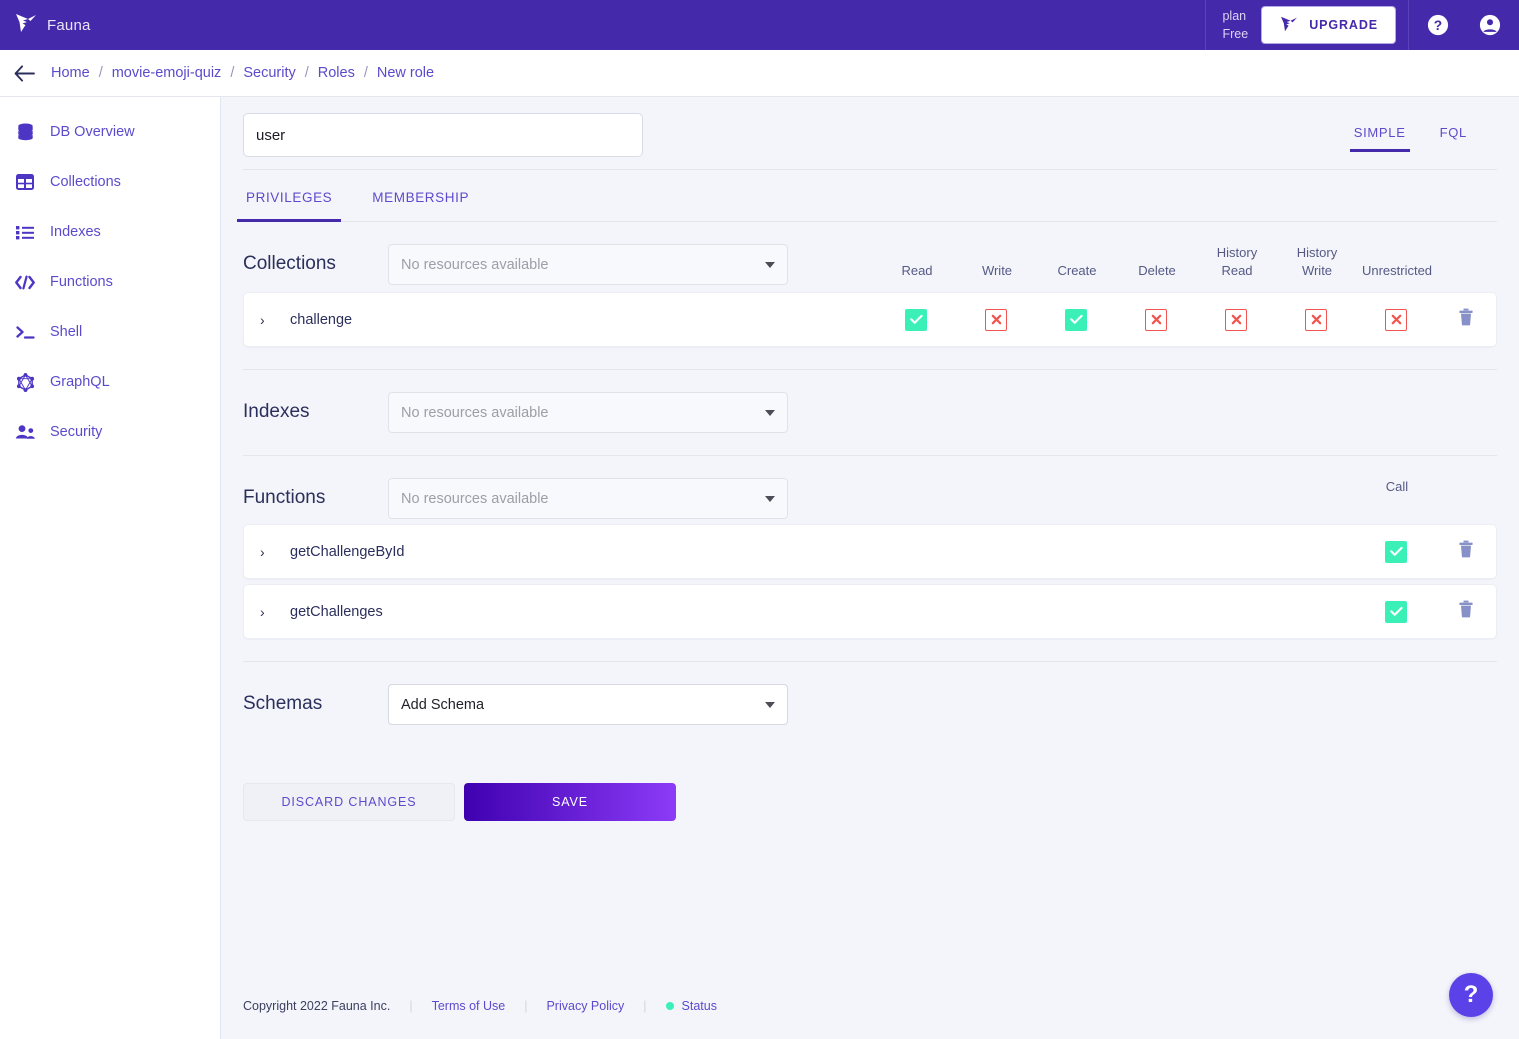  Describe the element at coordinates (588, 705) in the screenshot. I see `add-schema-select: Add Schema` at that location.